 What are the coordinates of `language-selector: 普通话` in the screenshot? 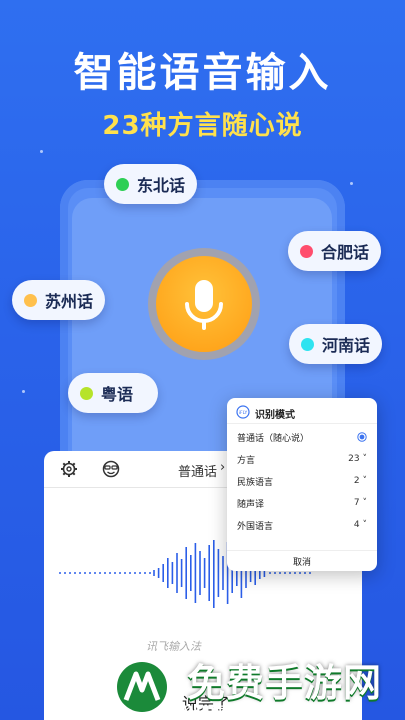 It's located at (197, 470).